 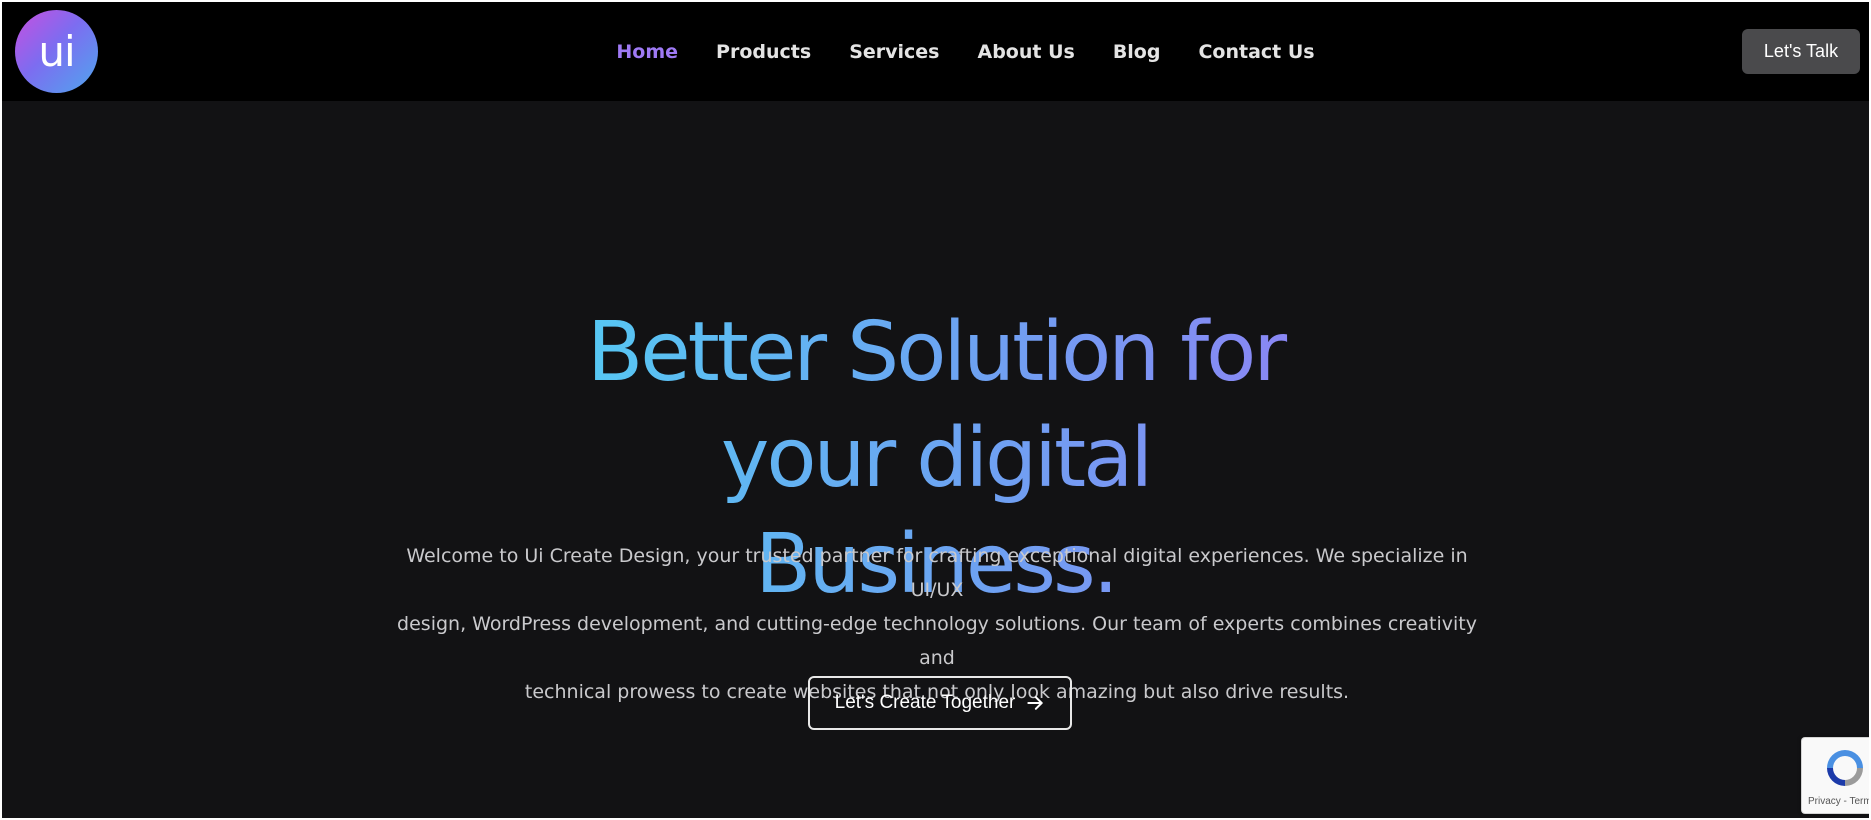 What do you see at coordinates (647, 52) in the screenshot?
I see `nav-item-home: Home` at bounding box center [647, 52].